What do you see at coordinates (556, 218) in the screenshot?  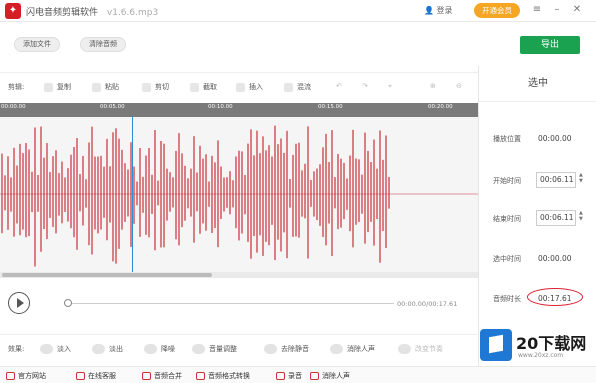 I see `end-time-input: 00:06.11` at bounding box center [556, 218].